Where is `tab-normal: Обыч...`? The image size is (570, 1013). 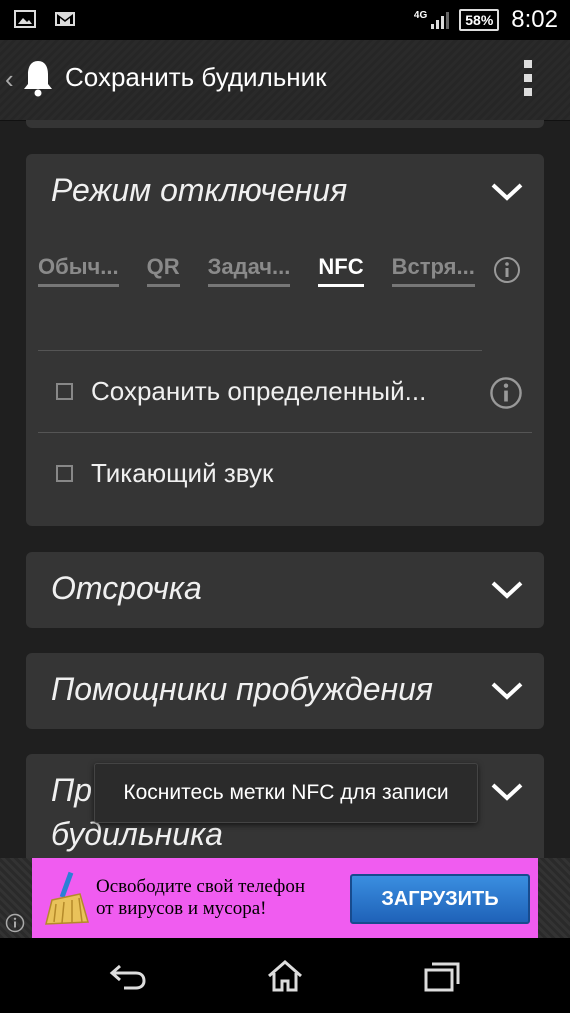
tab-normal: Обыч... is located at coordinates (78, 270).